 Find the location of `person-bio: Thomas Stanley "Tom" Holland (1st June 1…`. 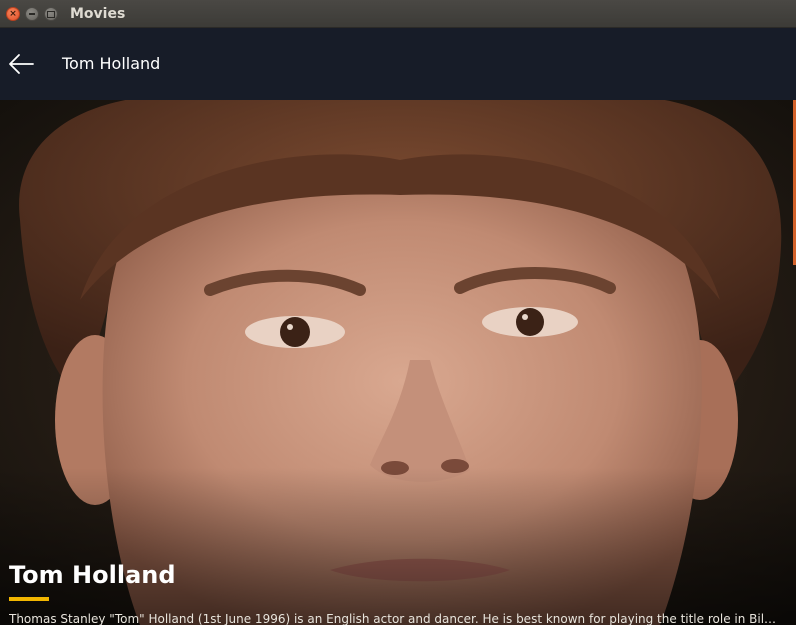

person-bio: Thomas Stanley "Tom" Holland (1st June 1… is located at coordinates (394, 618).